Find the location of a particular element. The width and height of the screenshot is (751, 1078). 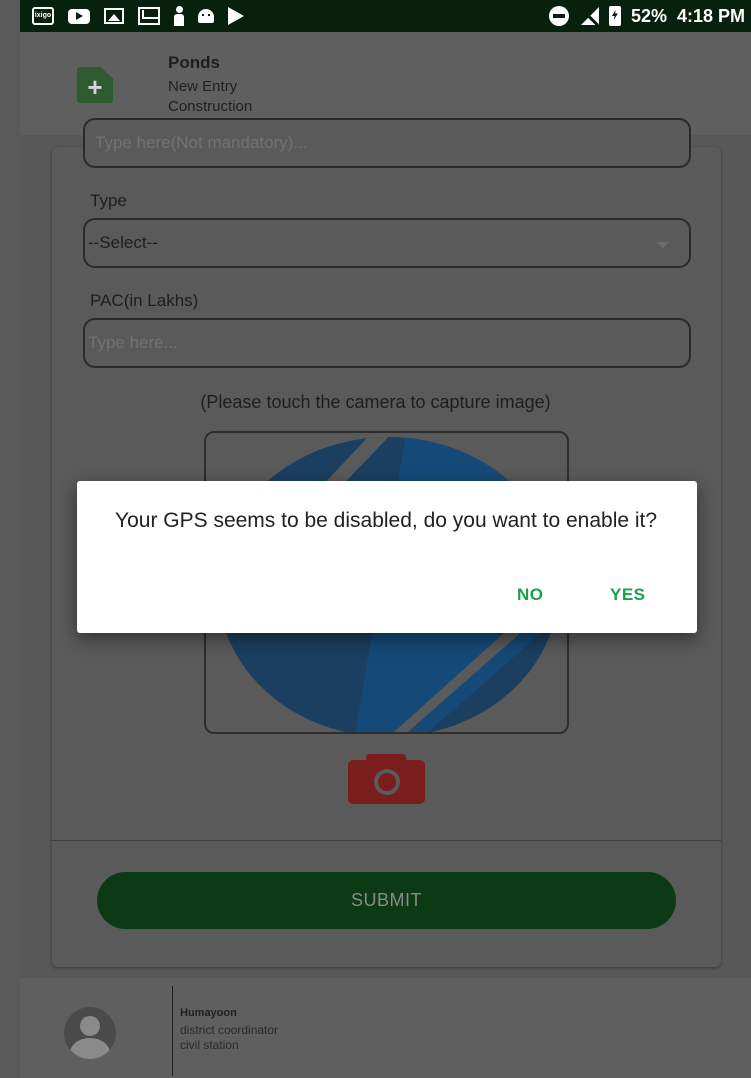

battery-charging-icon is located at coordinates (614, 16).